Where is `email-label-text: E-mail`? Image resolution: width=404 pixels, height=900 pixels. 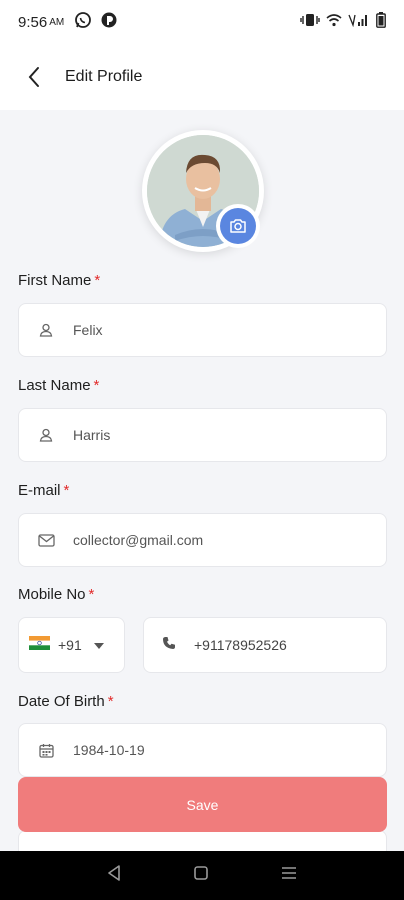
email-label-text: E-mail is located at coordinates (39, 490).